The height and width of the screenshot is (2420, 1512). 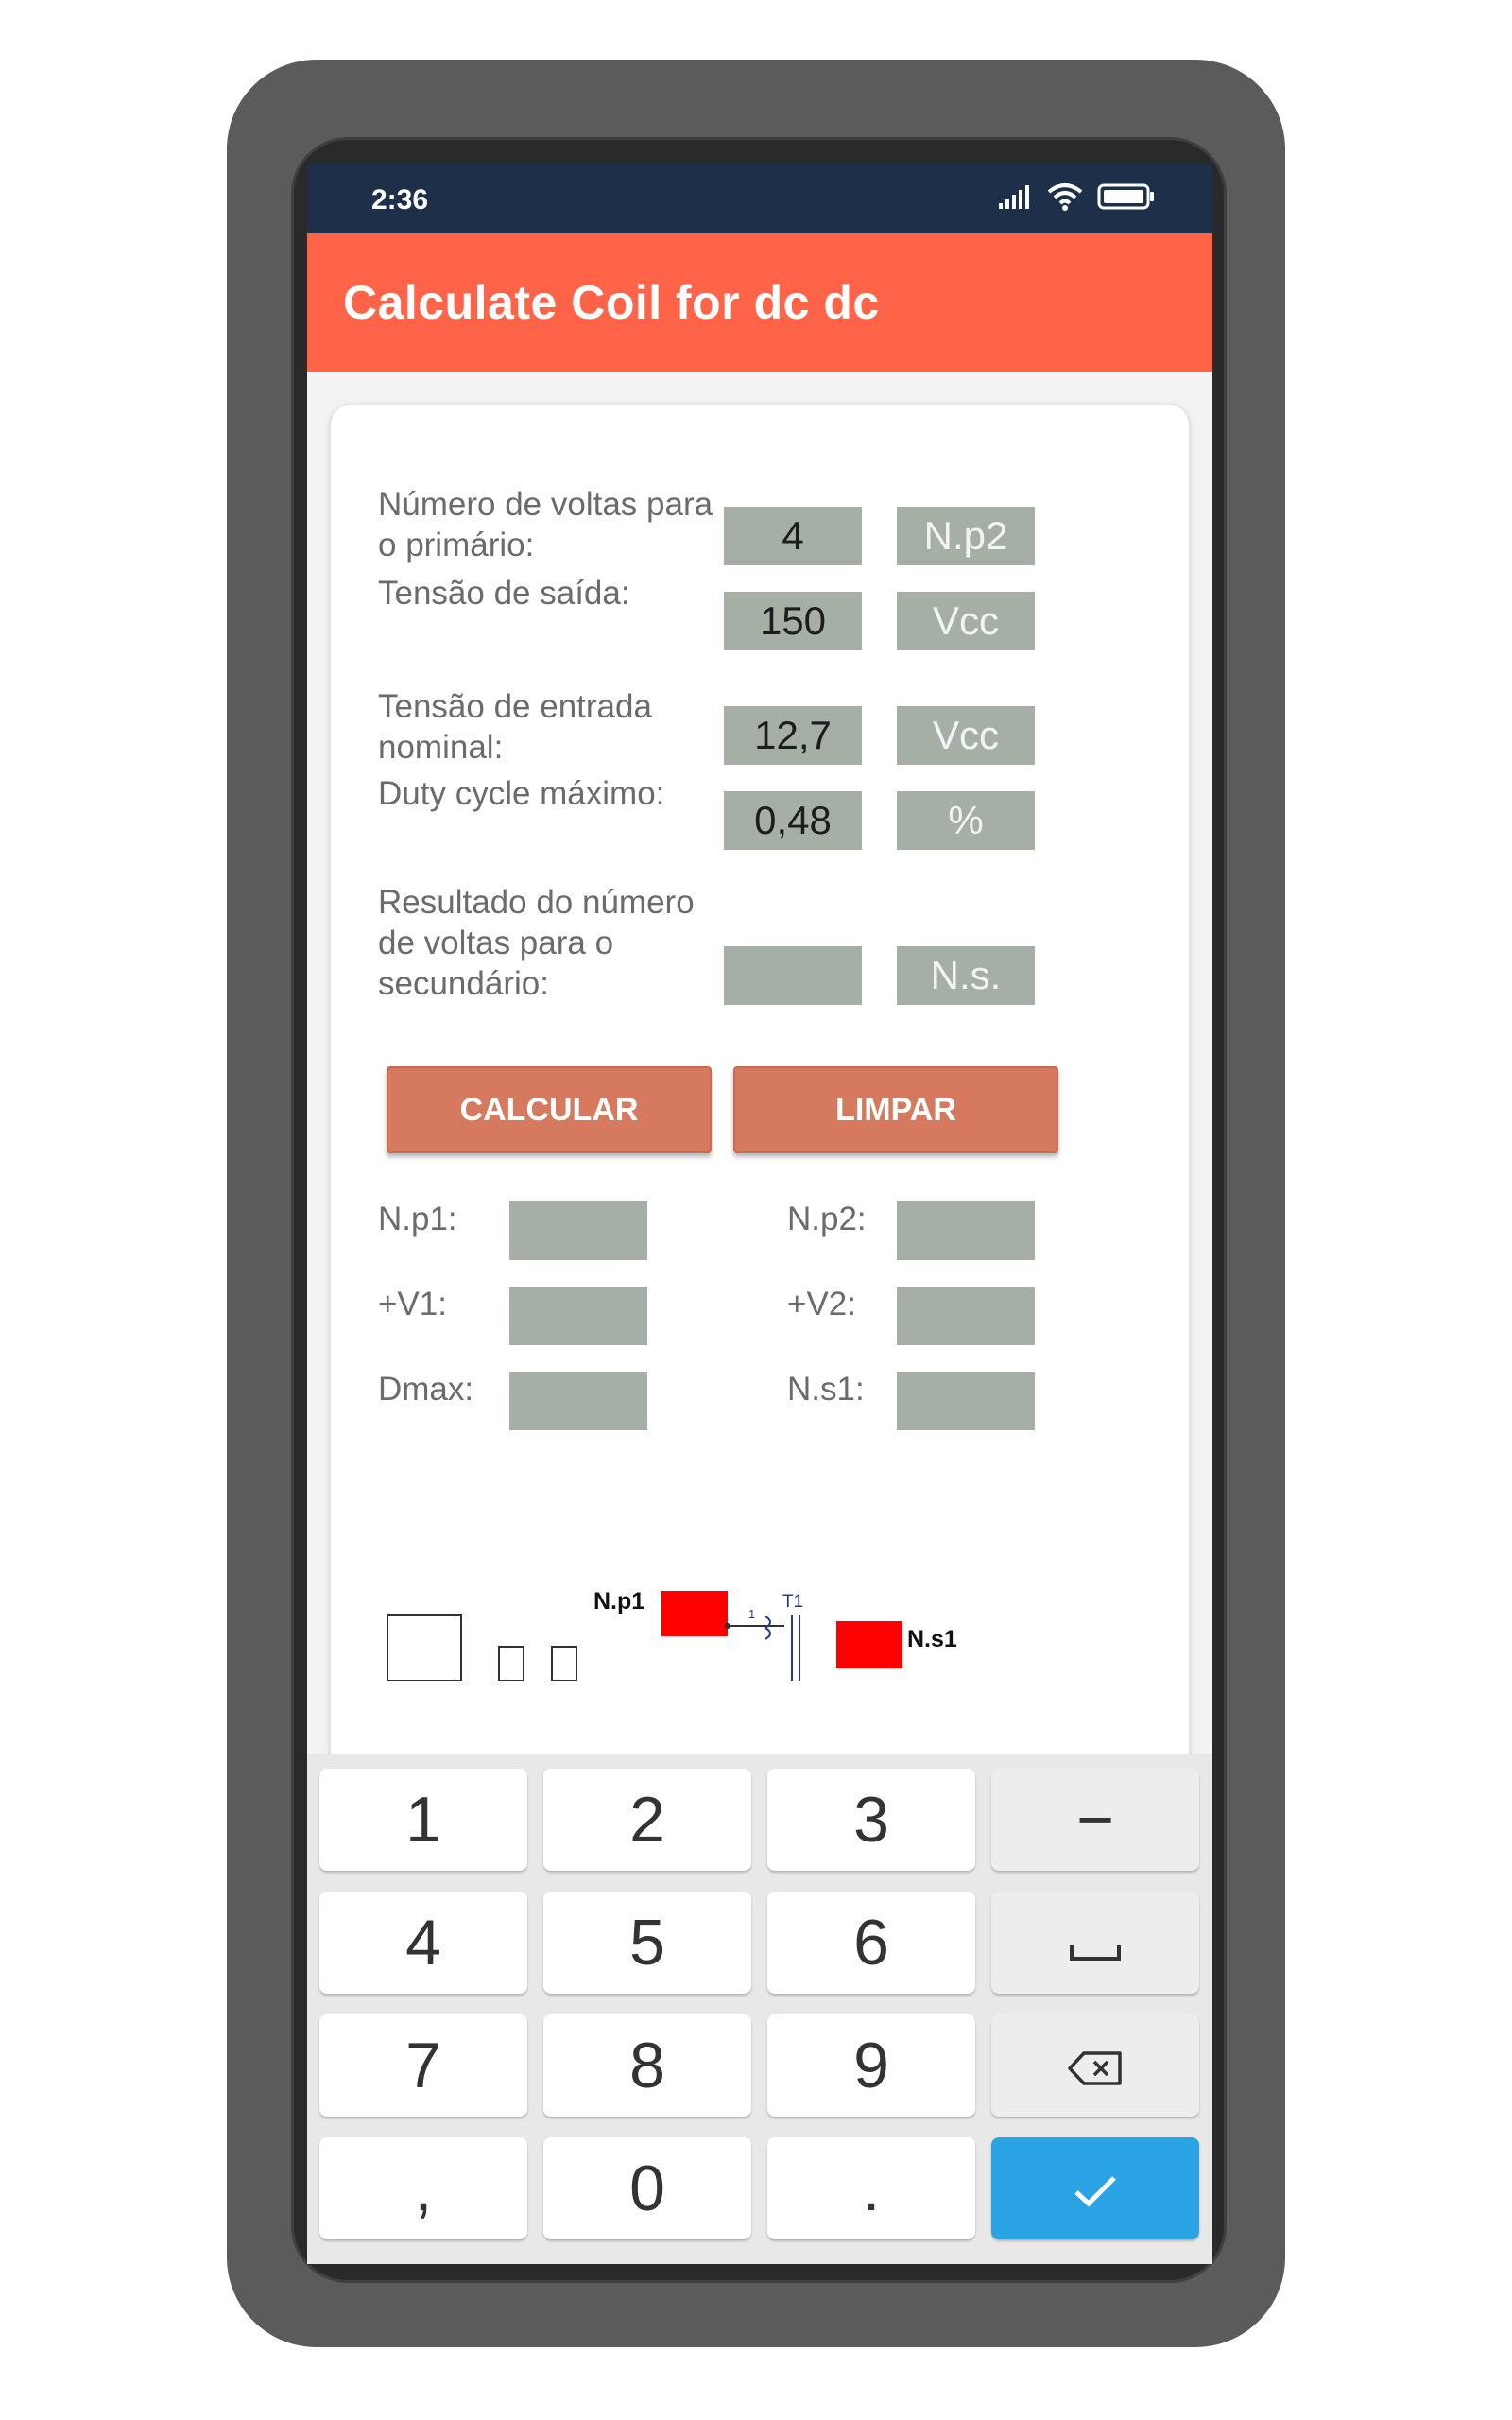 I want to click on key-backspace, so click(x=1095, y=2065).